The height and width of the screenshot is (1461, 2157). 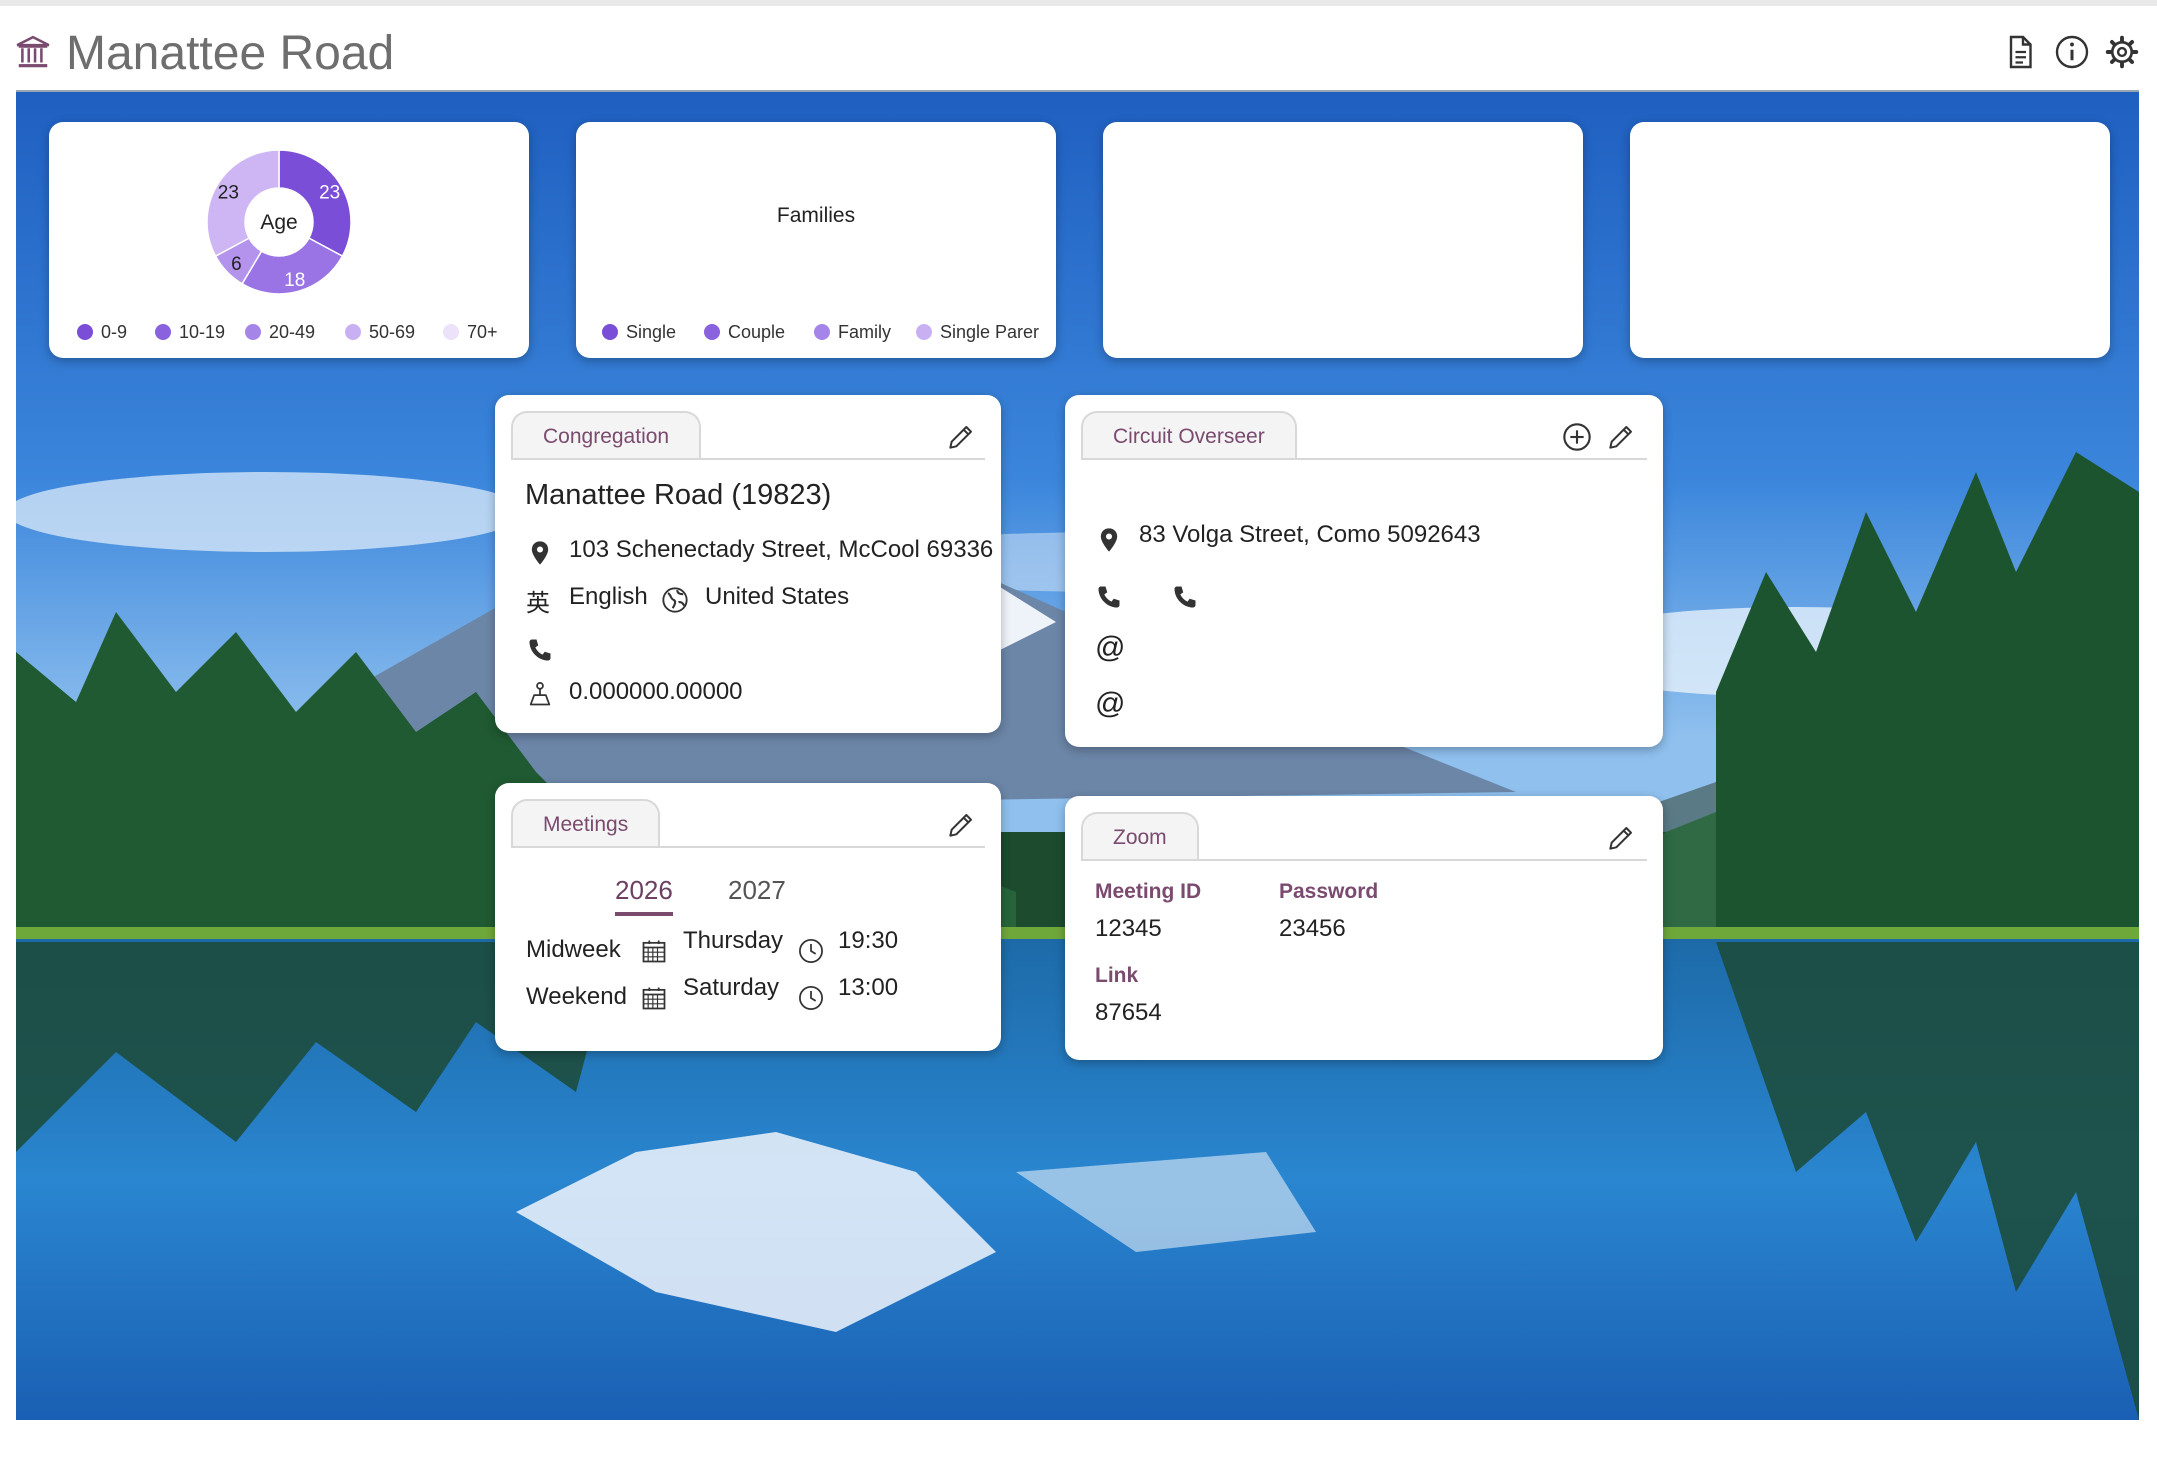 I want to click on midweek-time: 19:30, so click(x=868, y=940).